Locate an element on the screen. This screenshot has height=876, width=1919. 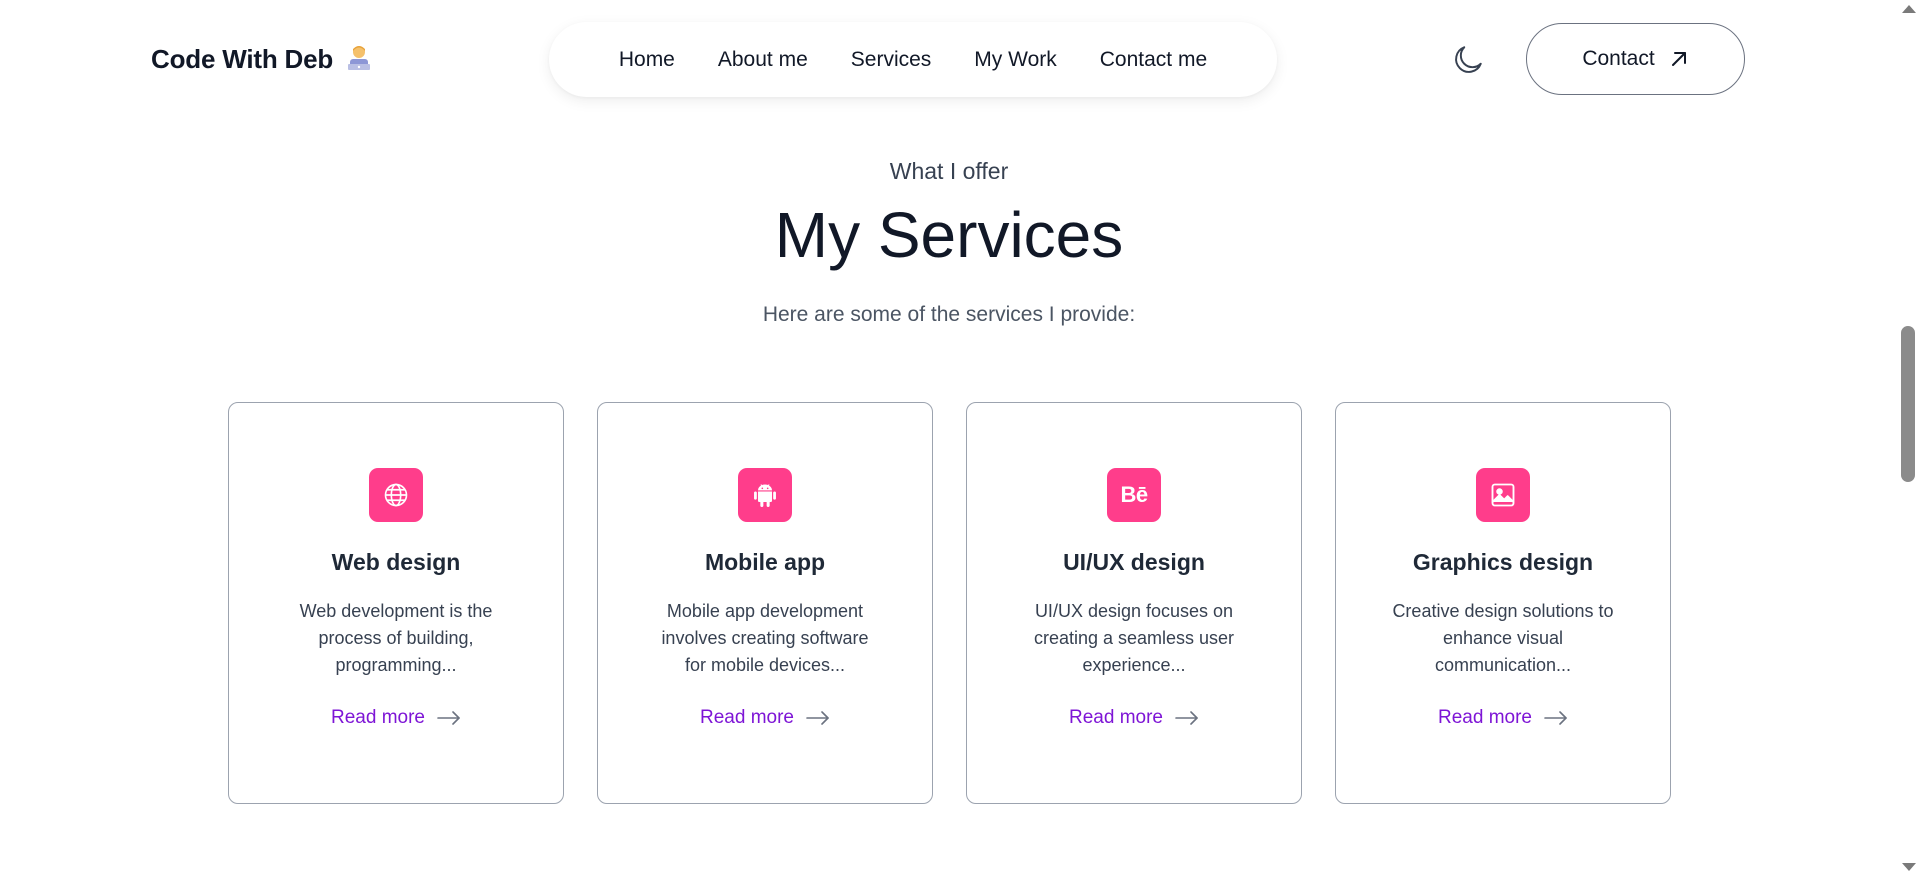
behance-icon: Bē is located at coordinates (1134, 495).